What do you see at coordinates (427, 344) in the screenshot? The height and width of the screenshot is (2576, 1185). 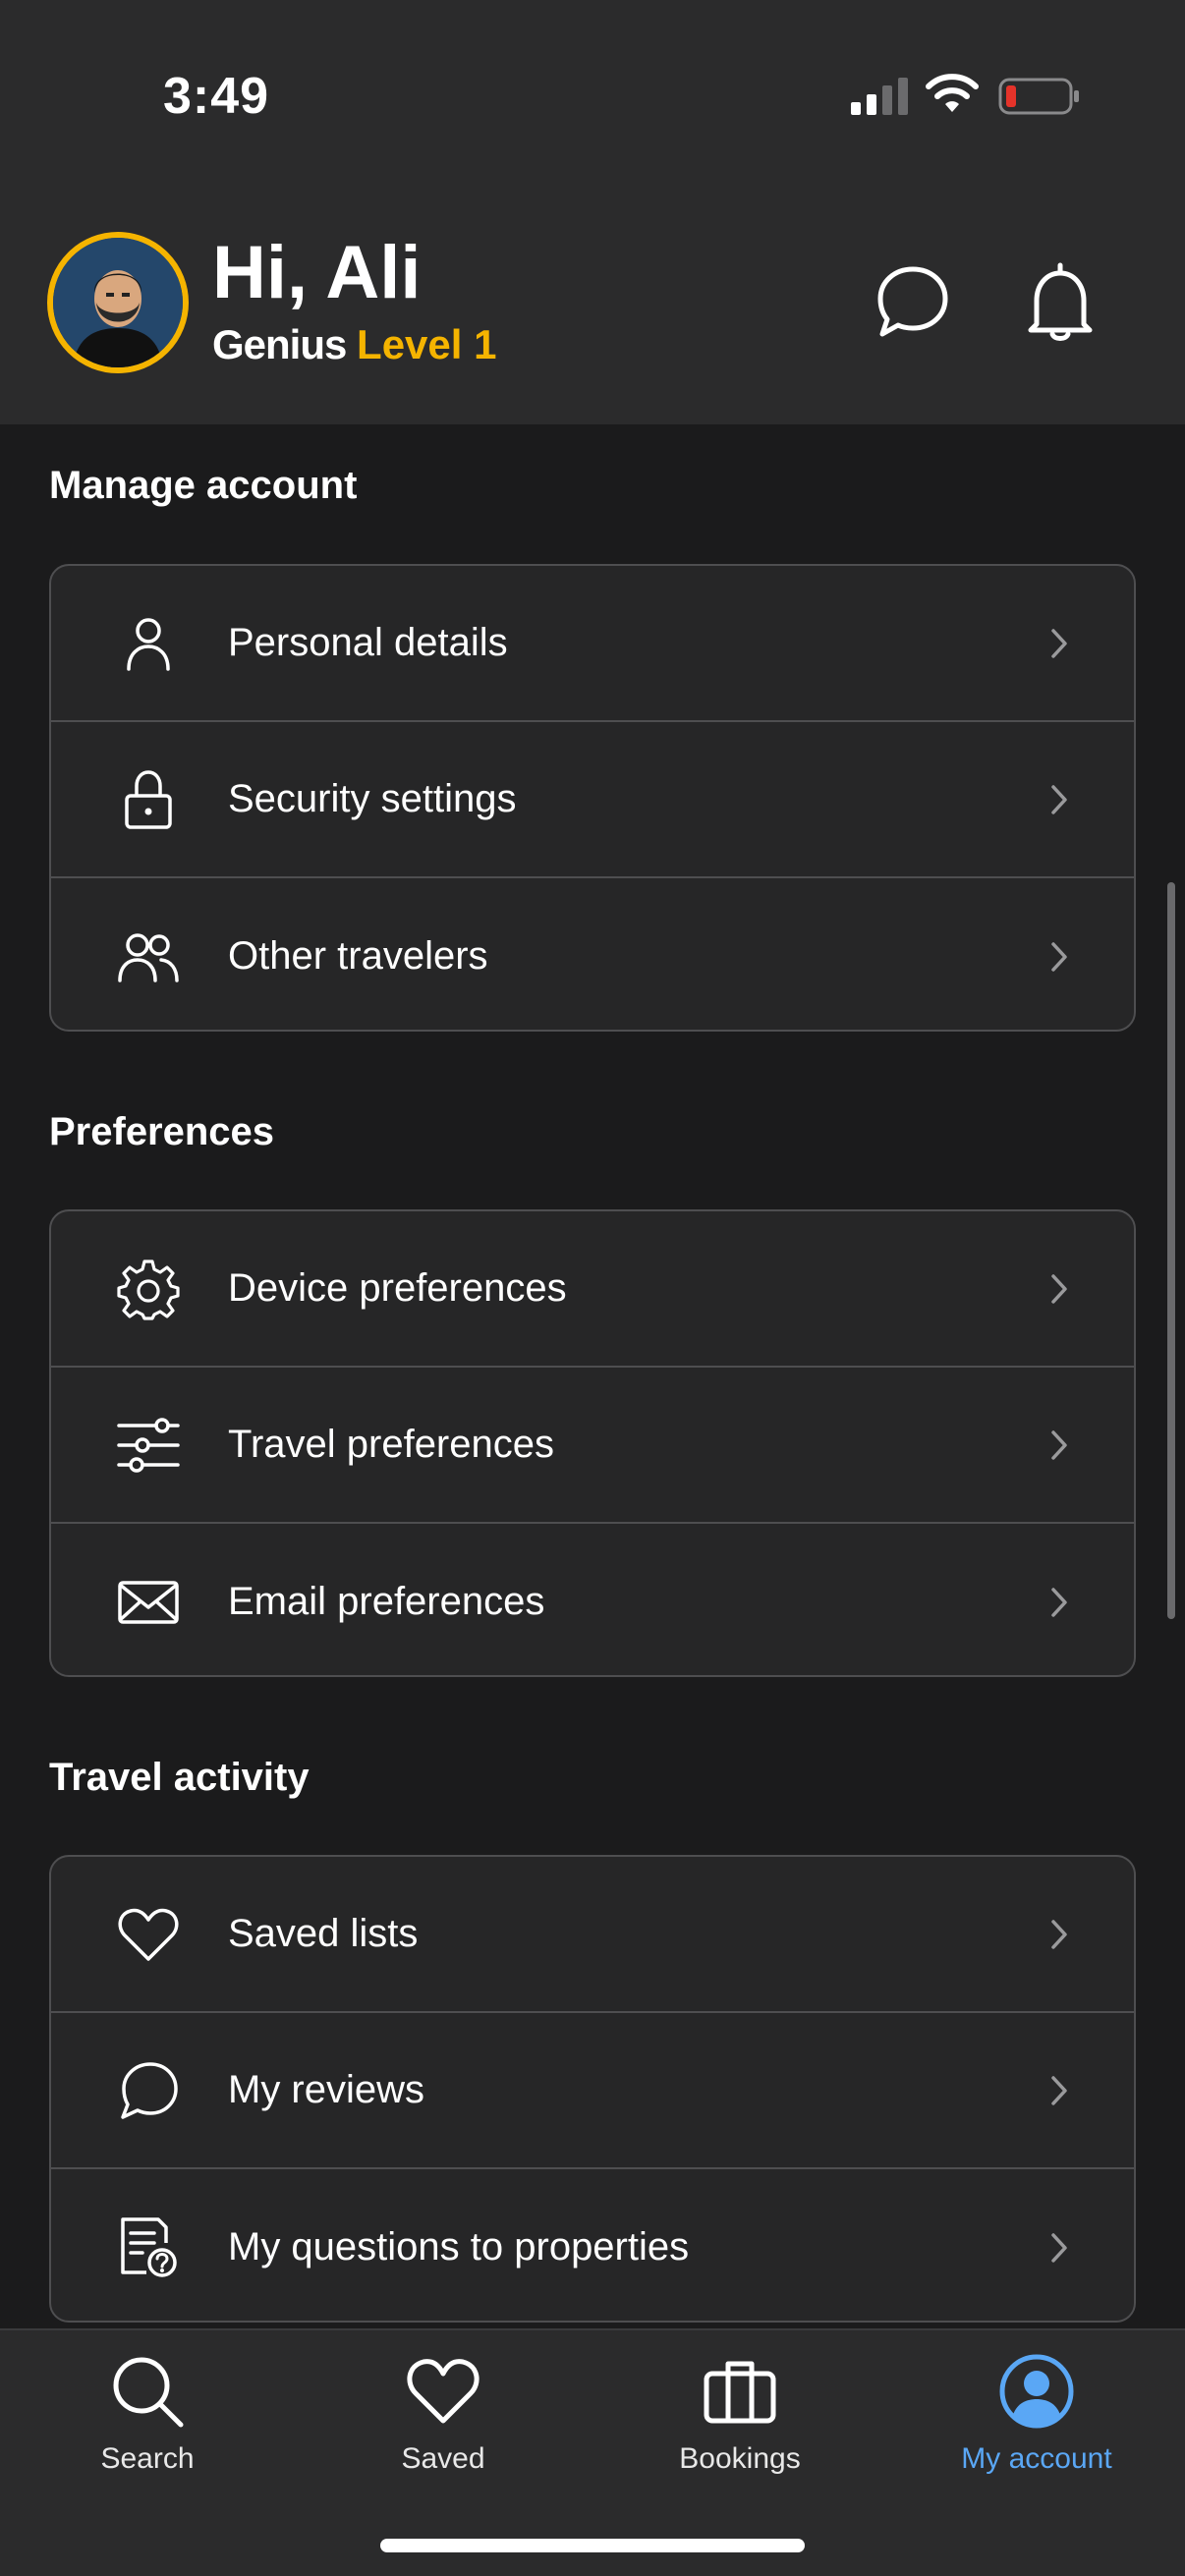 I see `level-label: Level 1` at bounding box center [427, 344].